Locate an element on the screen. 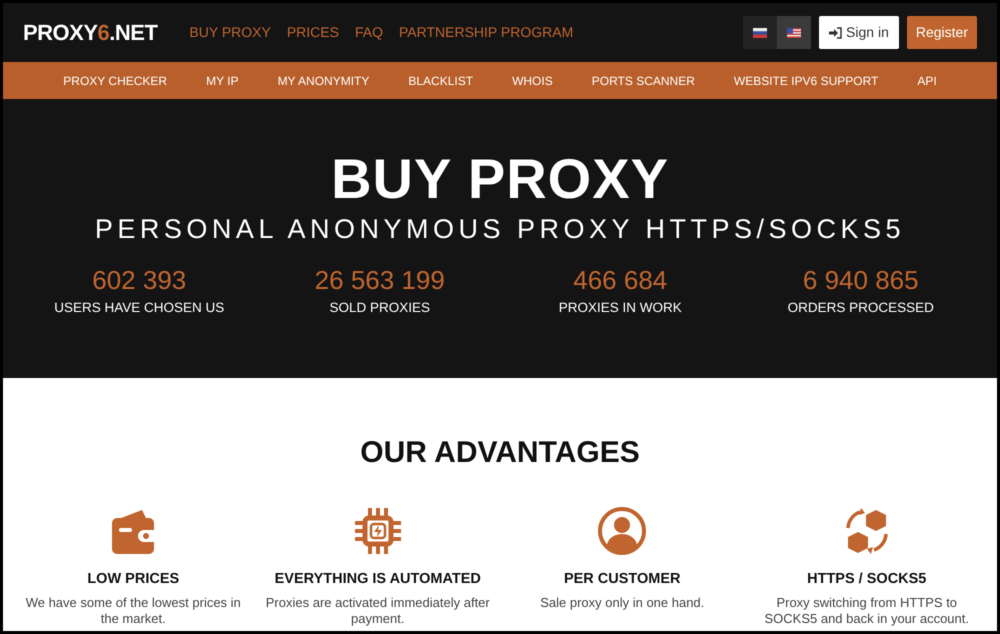 The image size is (1000, 634). stat-value: 6 940 865 is located at coordinates (860, 280).